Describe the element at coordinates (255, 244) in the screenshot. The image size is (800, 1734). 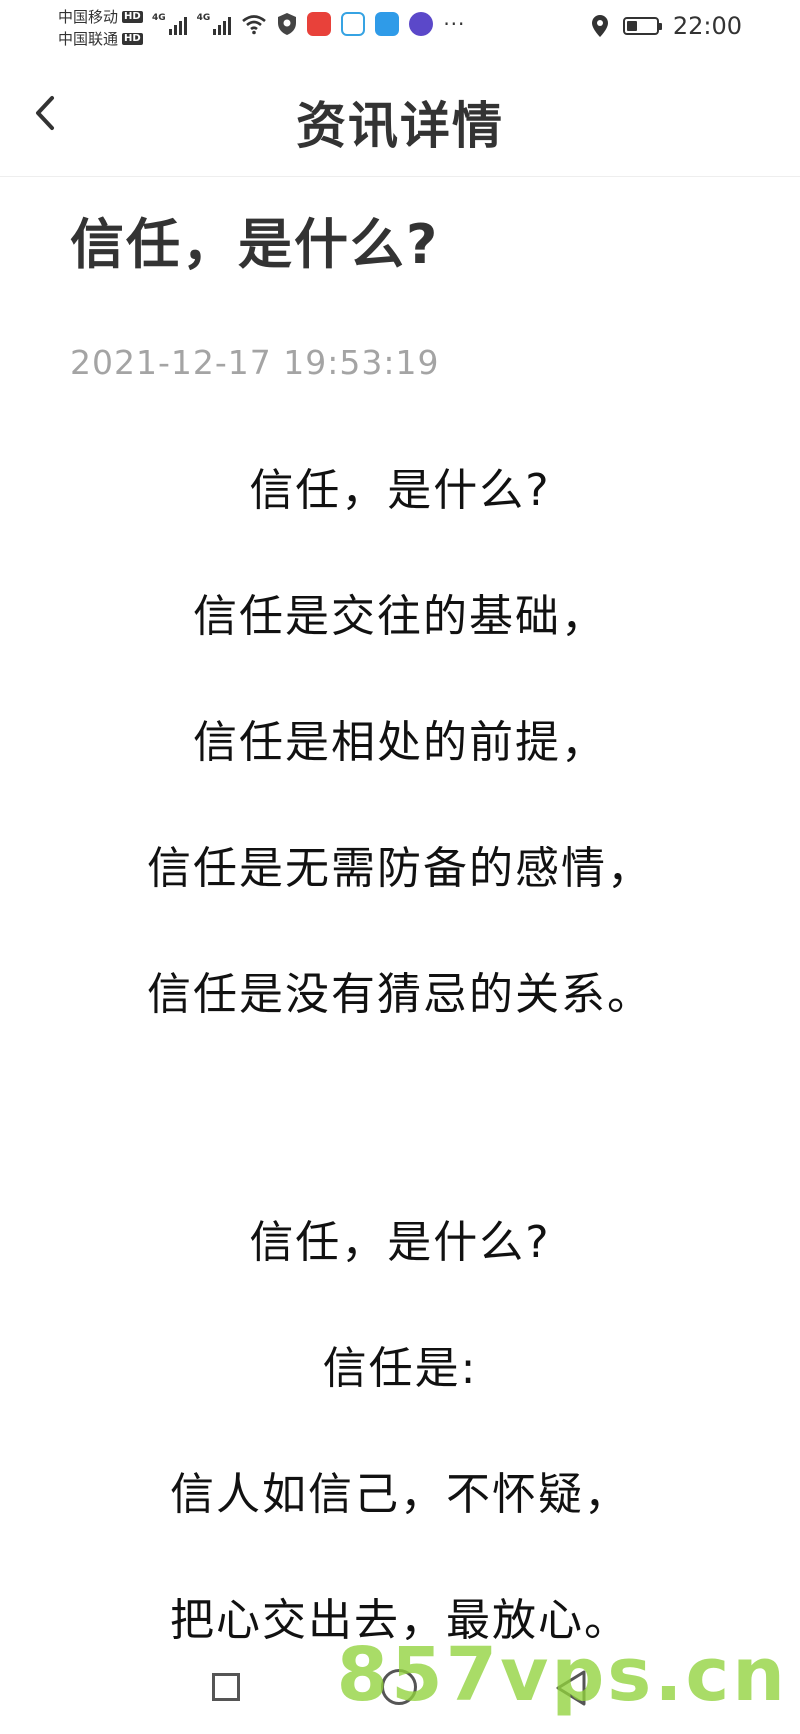
I see `article-title: 信任，是什么?` at that location.